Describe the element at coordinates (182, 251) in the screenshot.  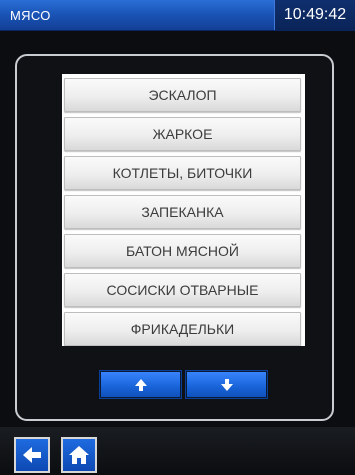
I see `menu-item-meatloaf: БАТОН МЯСНОЙ` at that location.